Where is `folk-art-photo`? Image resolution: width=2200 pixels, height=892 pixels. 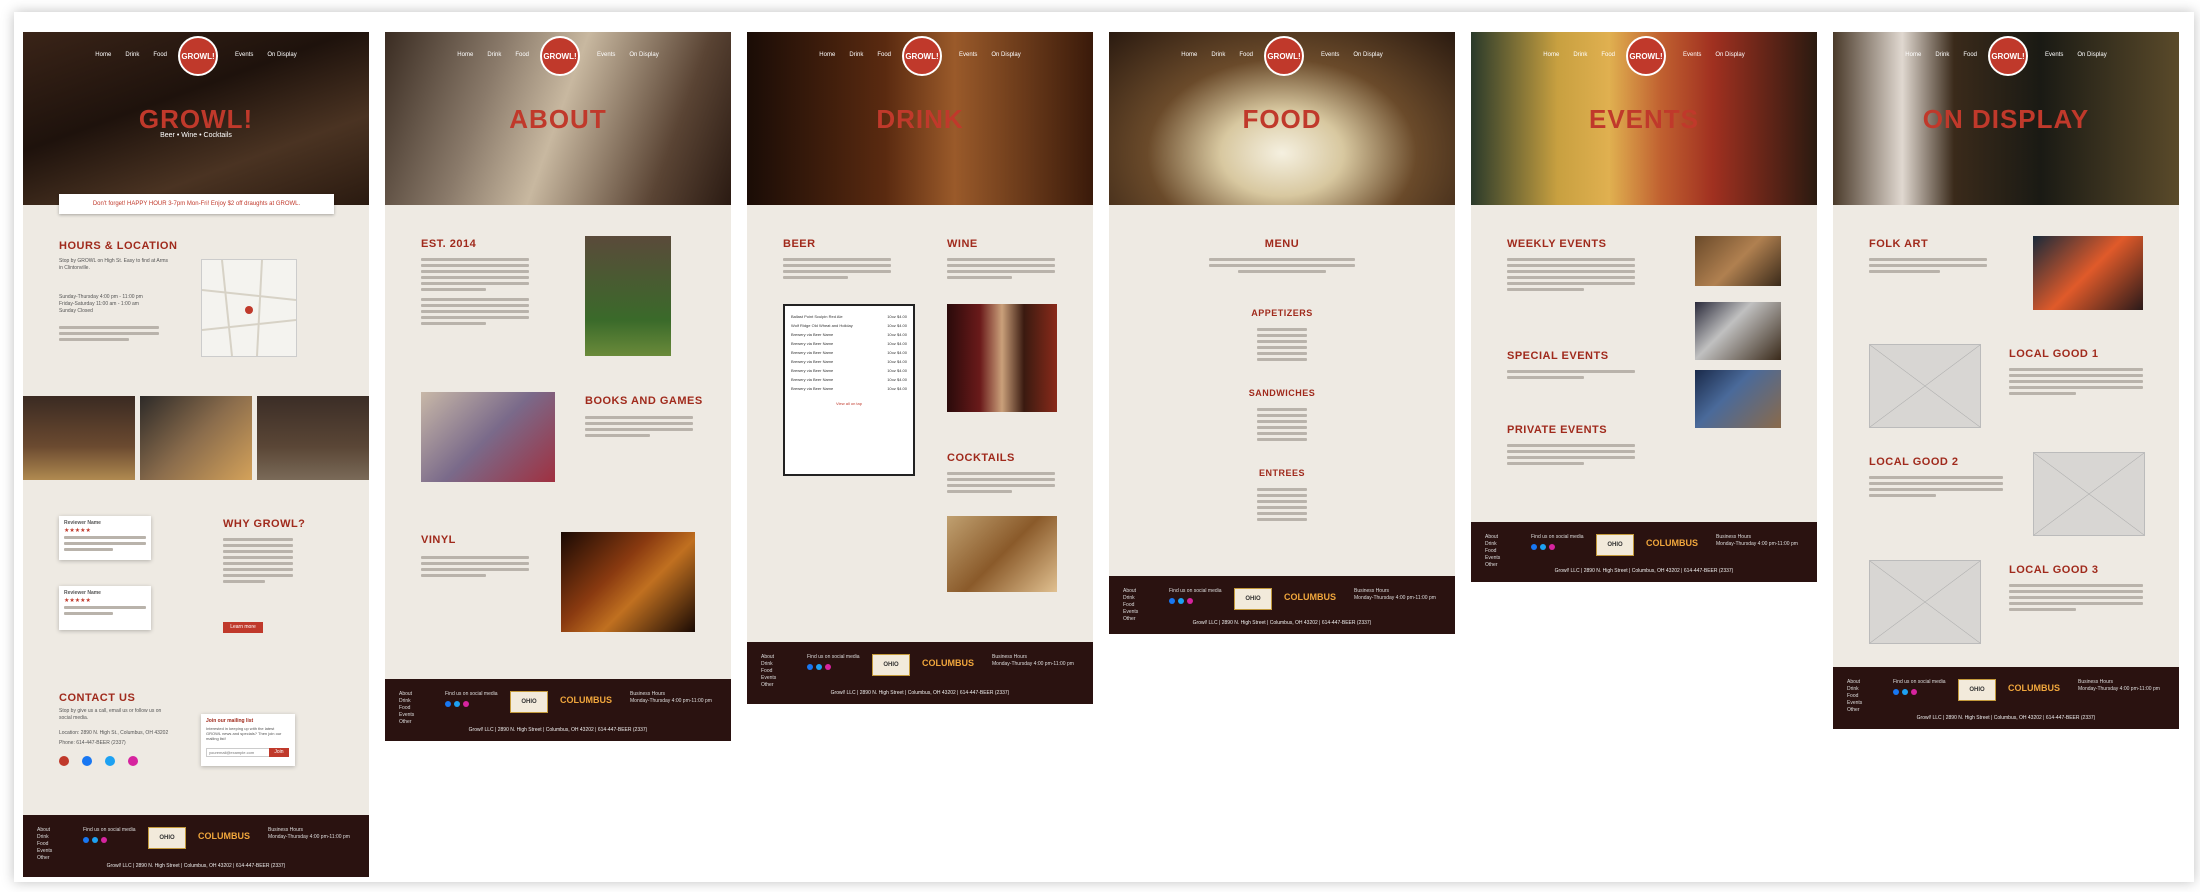
folk-art-photo is located at coordinates (2088, 273).